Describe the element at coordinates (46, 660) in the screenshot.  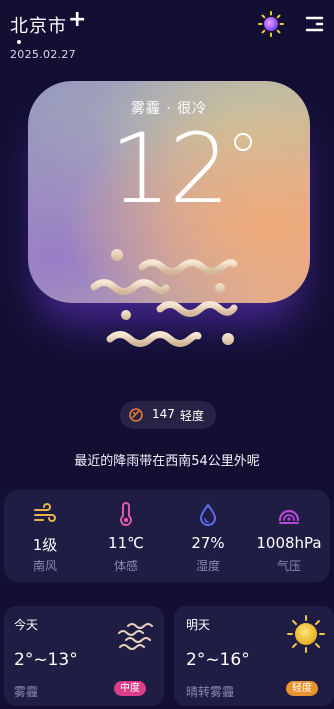
I see `forecast-temp-range: 2°~13°` at that location.